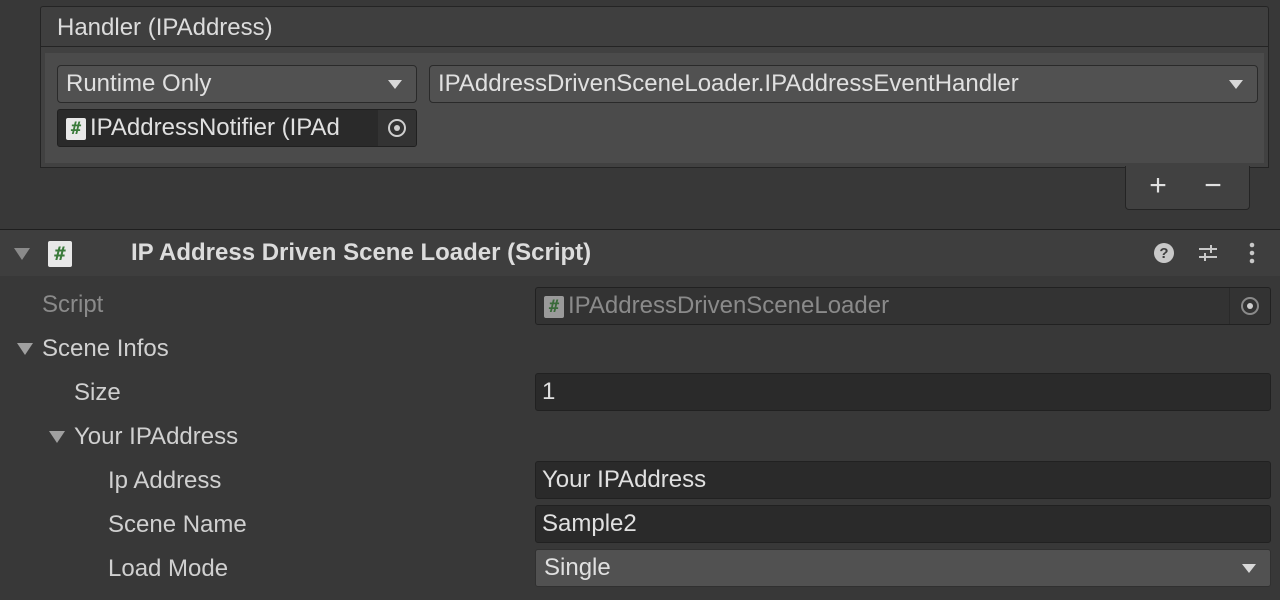  Describe the element at coordinates (237, 84) in the screenshot. I see `runtime-mode-dropdown: Runtime Only` at that location.